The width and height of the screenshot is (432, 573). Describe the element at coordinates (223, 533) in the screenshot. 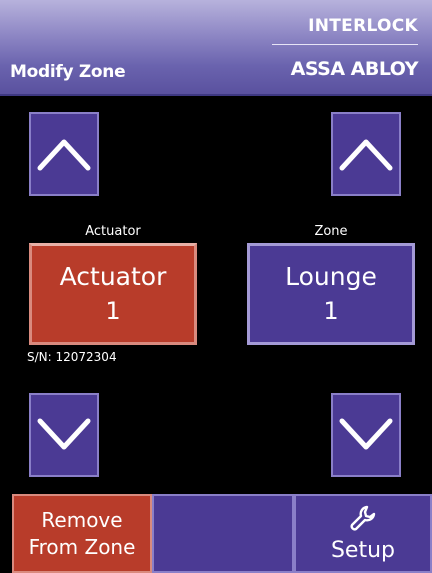

I see `empty-toolbar-slot` at that location.